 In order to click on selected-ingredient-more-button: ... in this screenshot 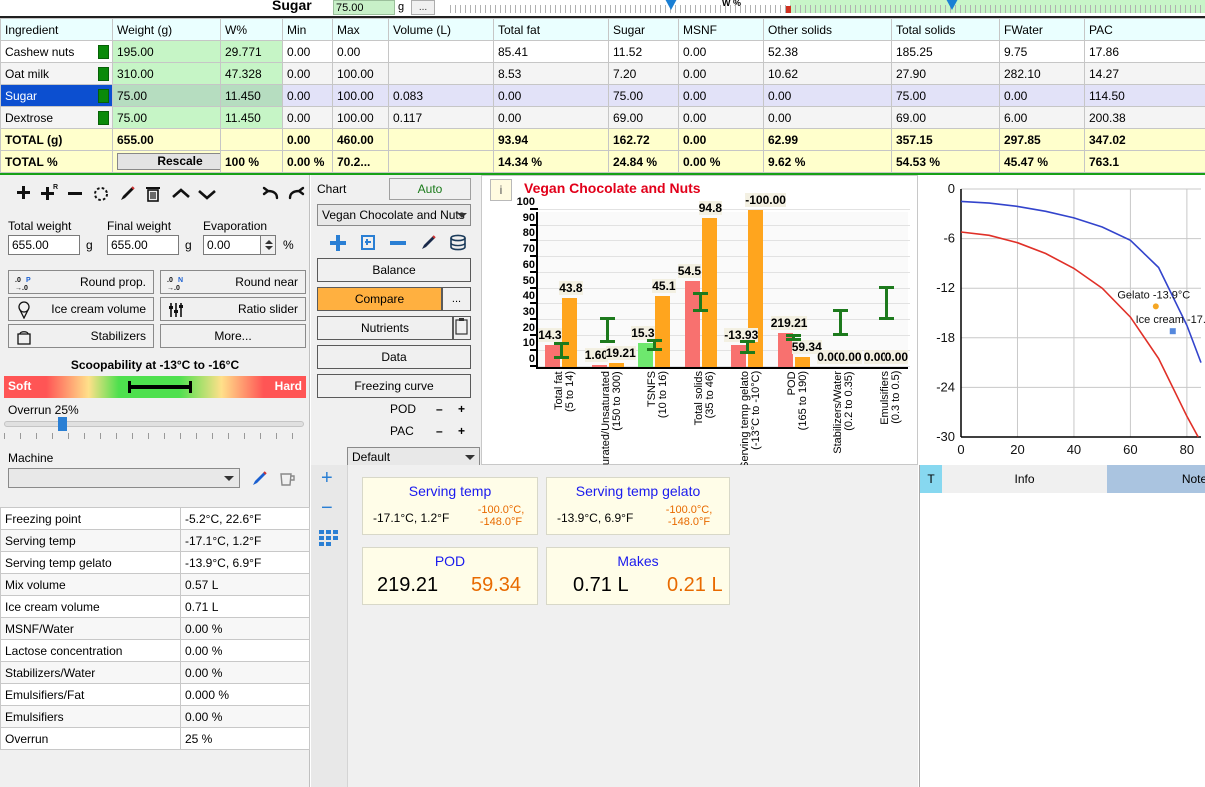, I will do `click(423, 7)`.